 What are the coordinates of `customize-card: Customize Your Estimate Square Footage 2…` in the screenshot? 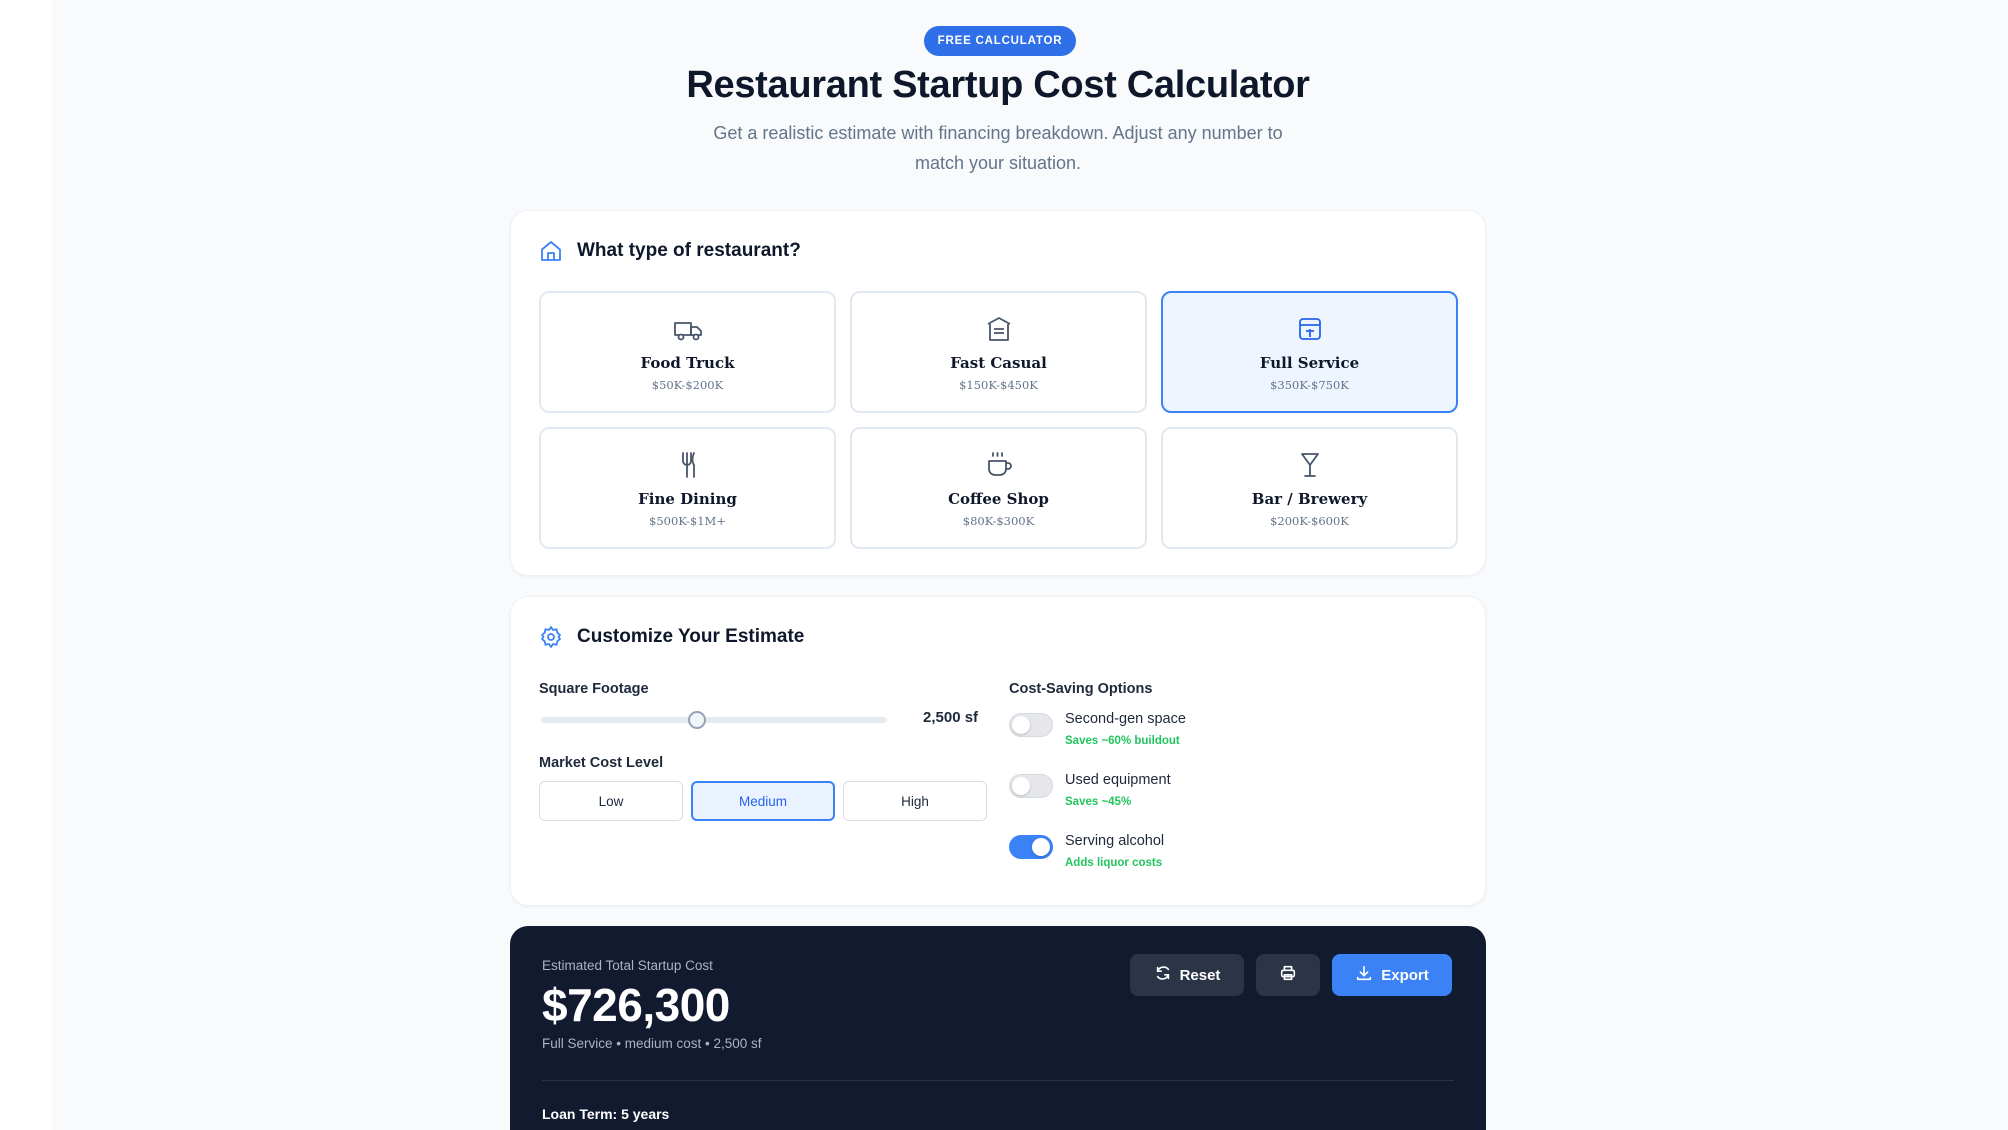 It's located at (998, 751).